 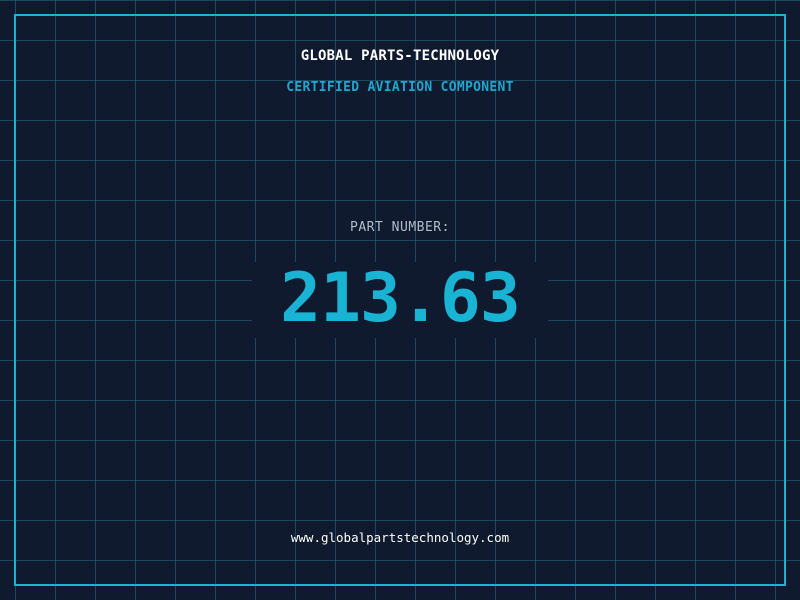 I want to click on certification-tagline: CERTIFIED AVIATION COMPONENT, so click(x=400, y=87).